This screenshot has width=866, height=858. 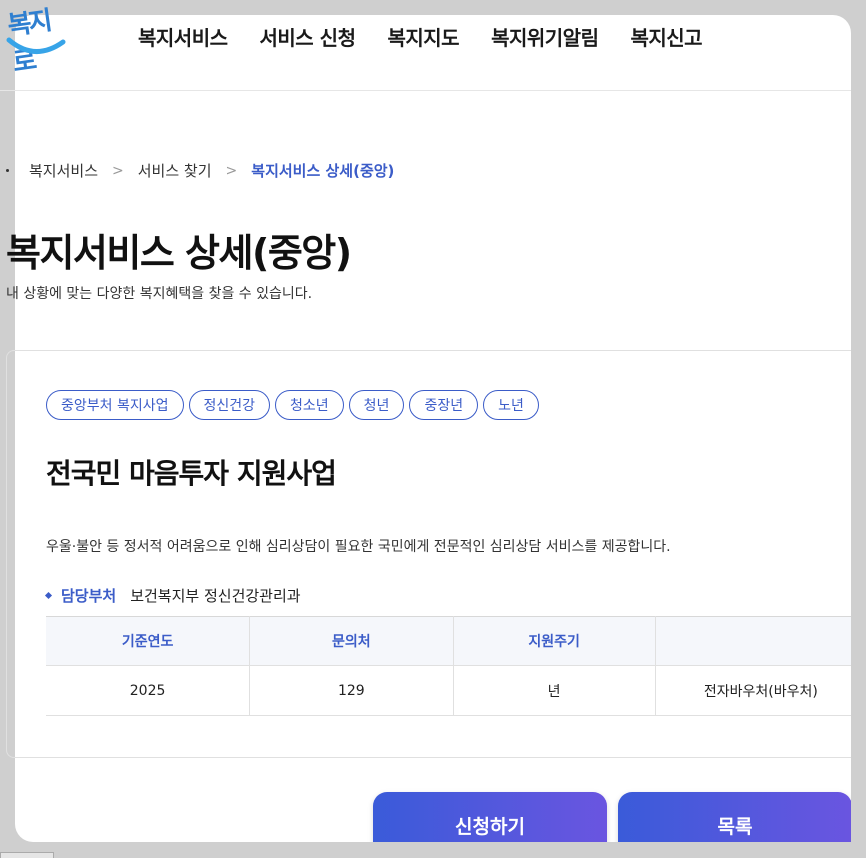 What do you see at coordinates (89, 596) in the screenshot?
I see `department-label: 담당부처` at bounding box center [89, 596].